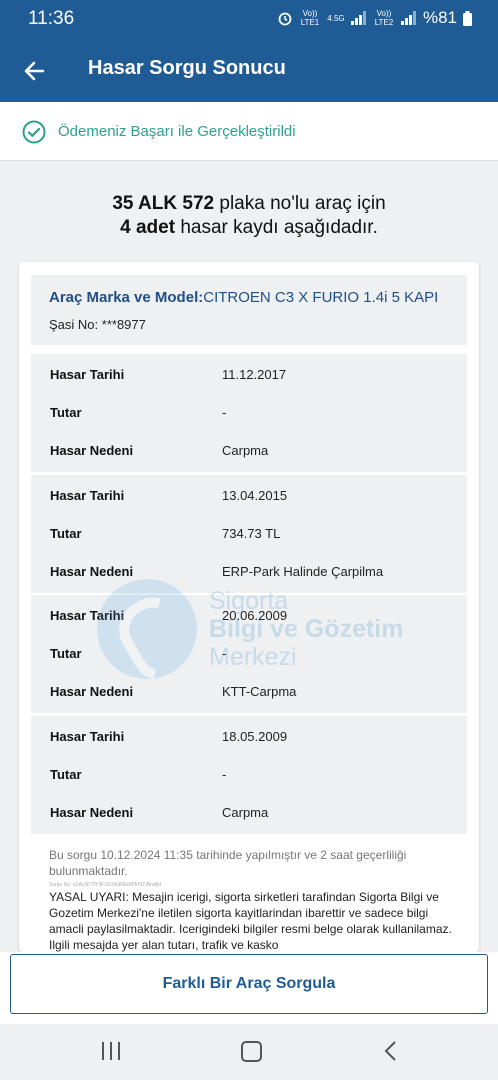 Image resolution: width=498 pixels, height=1080 pixels. What do you see at coordinates (259, 691) in the screenshot?
I see `damage-reason: KTT-Carpma` at bounding box center [259, 691].